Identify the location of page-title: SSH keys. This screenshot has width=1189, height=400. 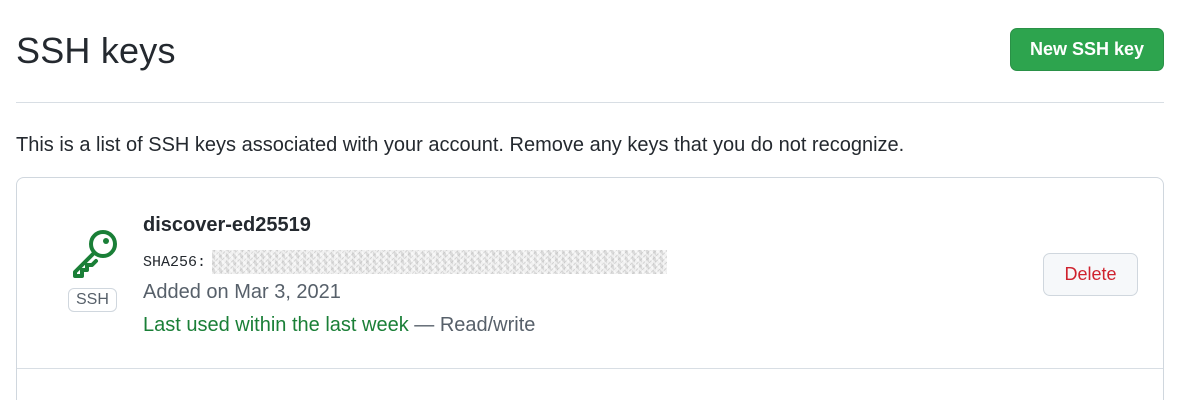
(96, 50).